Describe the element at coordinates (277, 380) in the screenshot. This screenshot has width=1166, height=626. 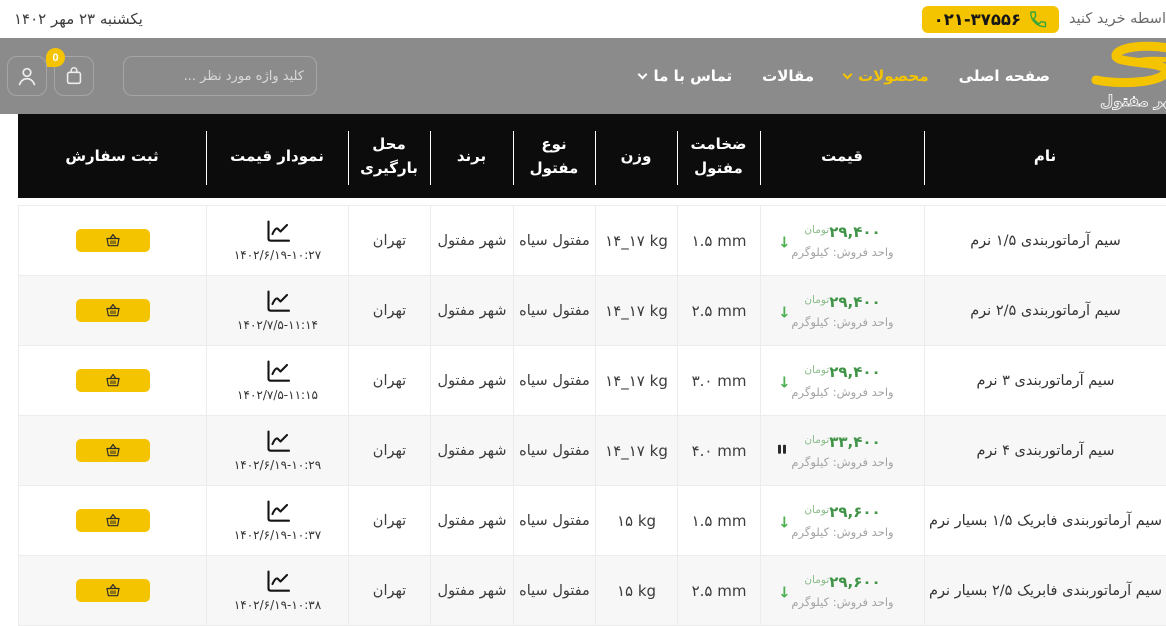
I see `price-chart-link: ۱۴۰۲/۷/۵-۱۱:۱۵` at that location.